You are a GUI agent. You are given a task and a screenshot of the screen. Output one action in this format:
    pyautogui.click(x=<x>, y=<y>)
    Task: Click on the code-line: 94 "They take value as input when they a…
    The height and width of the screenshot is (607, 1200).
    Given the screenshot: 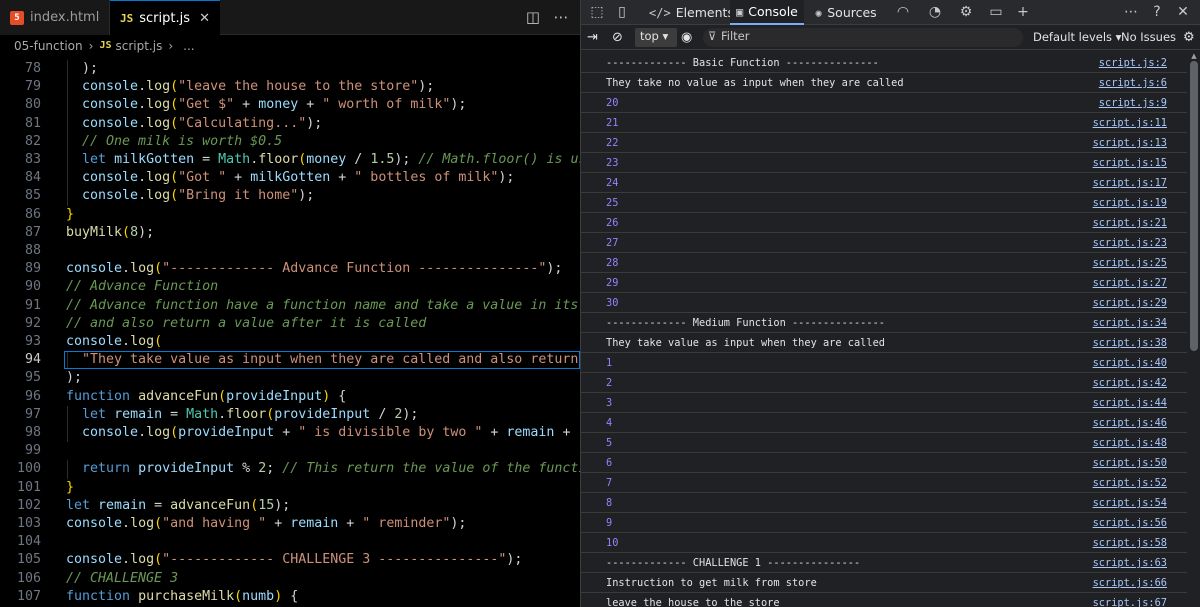 What is the action you would take?
    pyautogui.click(x=290, y=360)
    